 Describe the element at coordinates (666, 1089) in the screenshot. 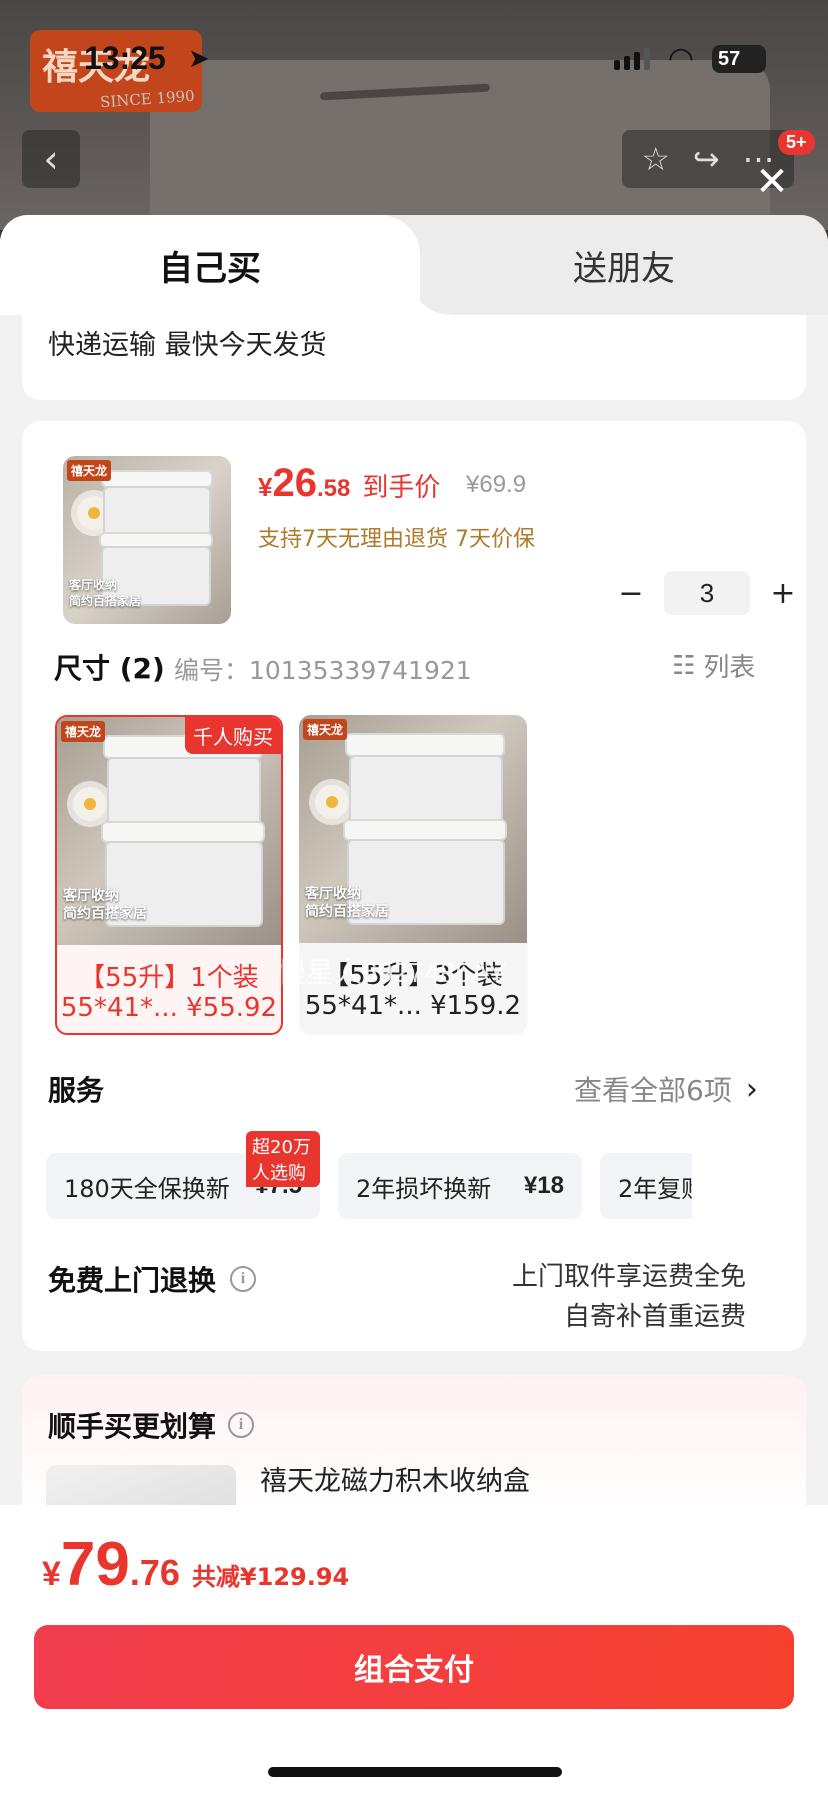

I see `view-all-services: 查看全部6项 ›` at that location.